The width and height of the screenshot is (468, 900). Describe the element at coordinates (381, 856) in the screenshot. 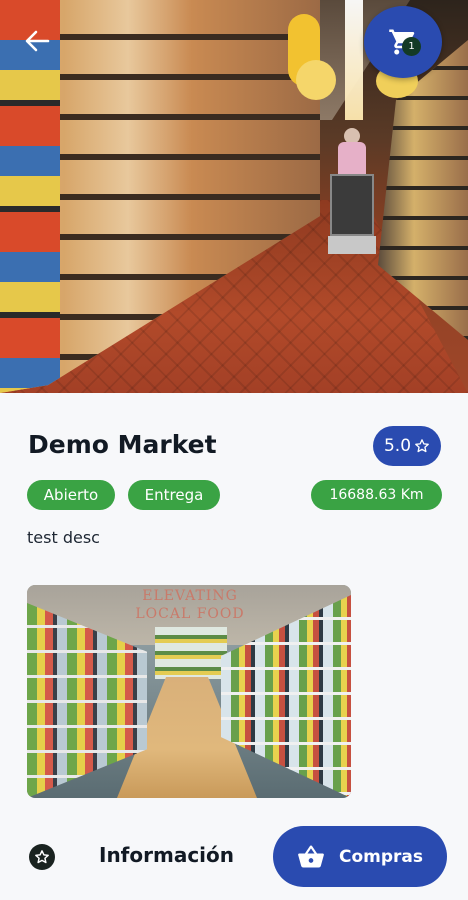

I see `shop-button-label: Compras` at that location.